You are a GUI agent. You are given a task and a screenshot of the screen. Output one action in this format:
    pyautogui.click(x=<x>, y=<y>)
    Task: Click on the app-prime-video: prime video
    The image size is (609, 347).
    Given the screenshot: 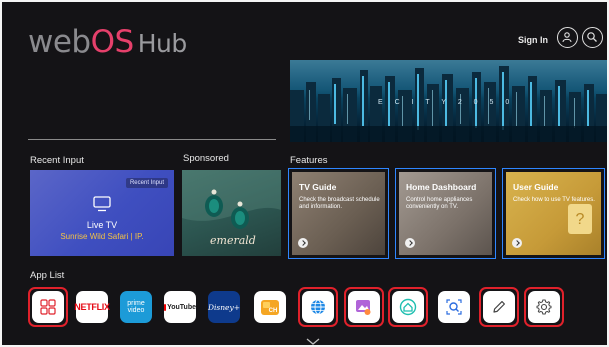 What is the action you would take?
    pyautogui.click(x=136, y=307)
    